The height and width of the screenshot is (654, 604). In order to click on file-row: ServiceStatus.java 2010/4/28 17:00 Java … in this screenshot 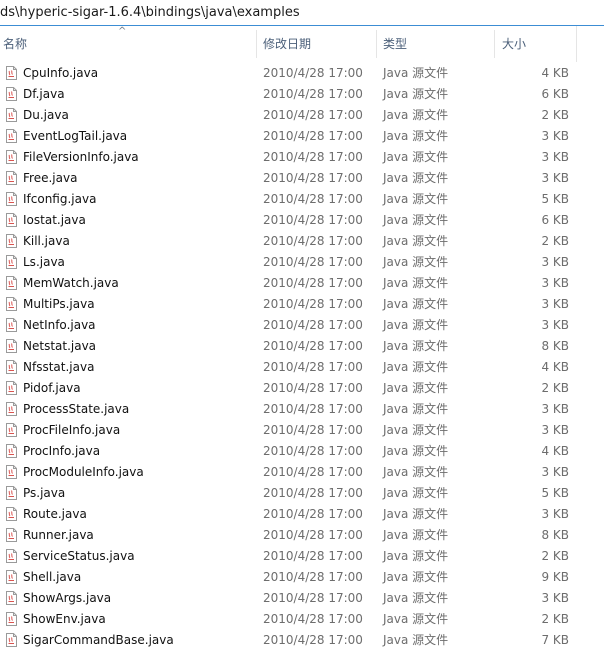, I will do `click(302, 556)`.